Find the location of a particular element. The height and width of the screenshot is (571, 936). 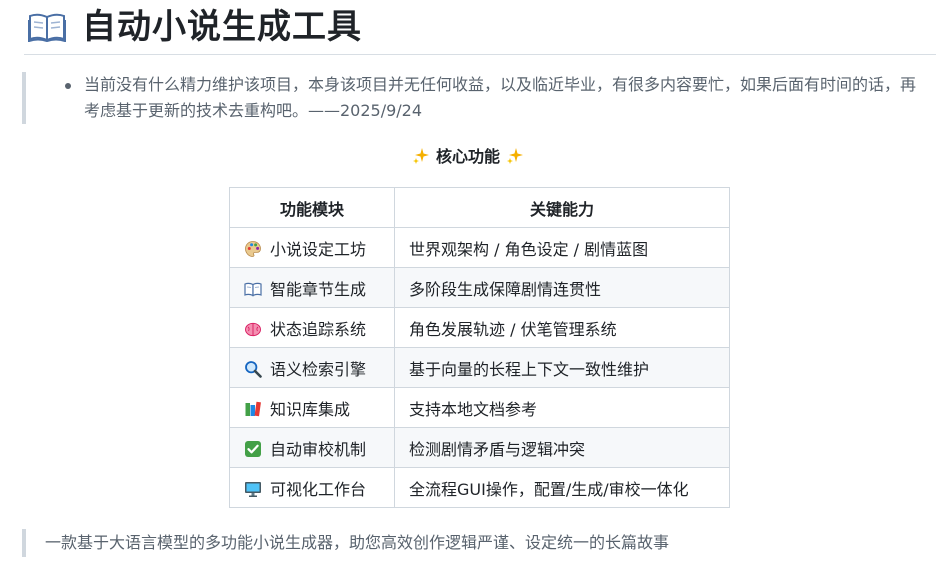

module-name: 可视化工作台 is located at coordinates (318, 489).